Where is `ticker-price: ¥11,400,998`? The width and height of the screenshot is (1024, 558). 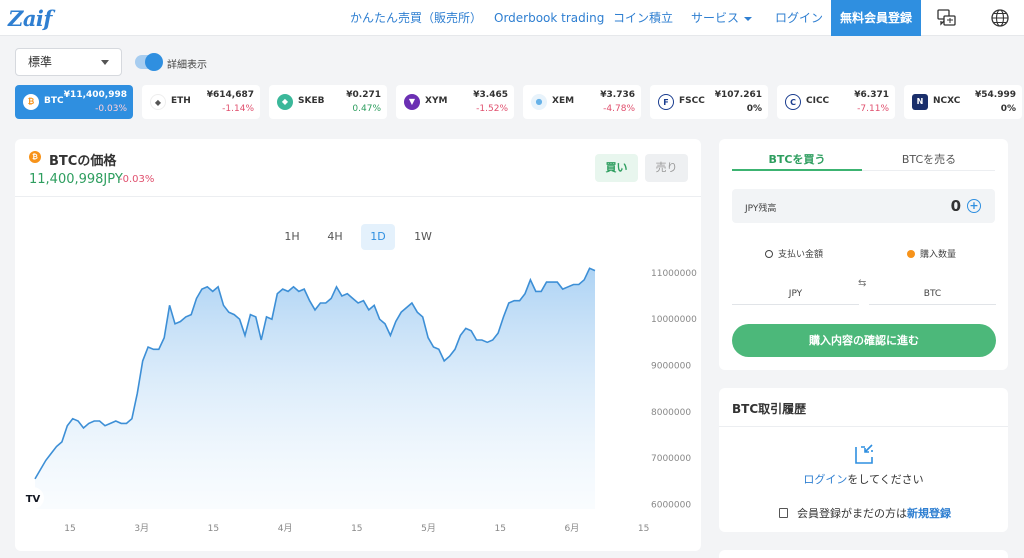 ticker-price: ¥11,400,998 is located at coordinates (95, 95).